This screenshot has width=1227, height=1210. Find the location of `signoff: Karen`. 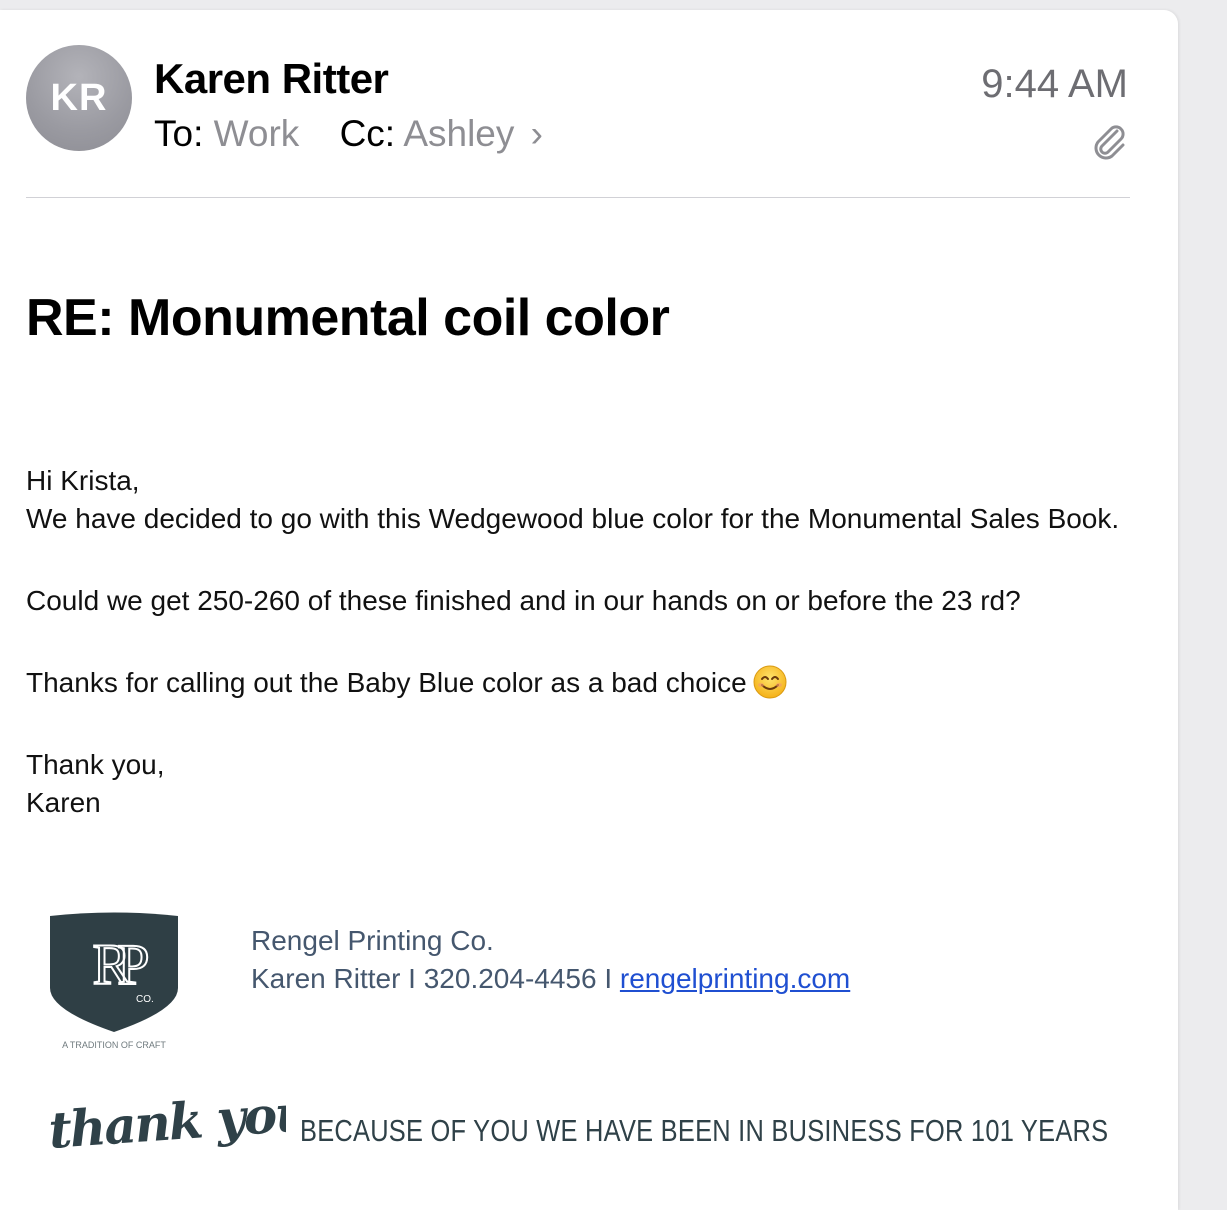

signoff: Karen is located at coordinates (63, 802).